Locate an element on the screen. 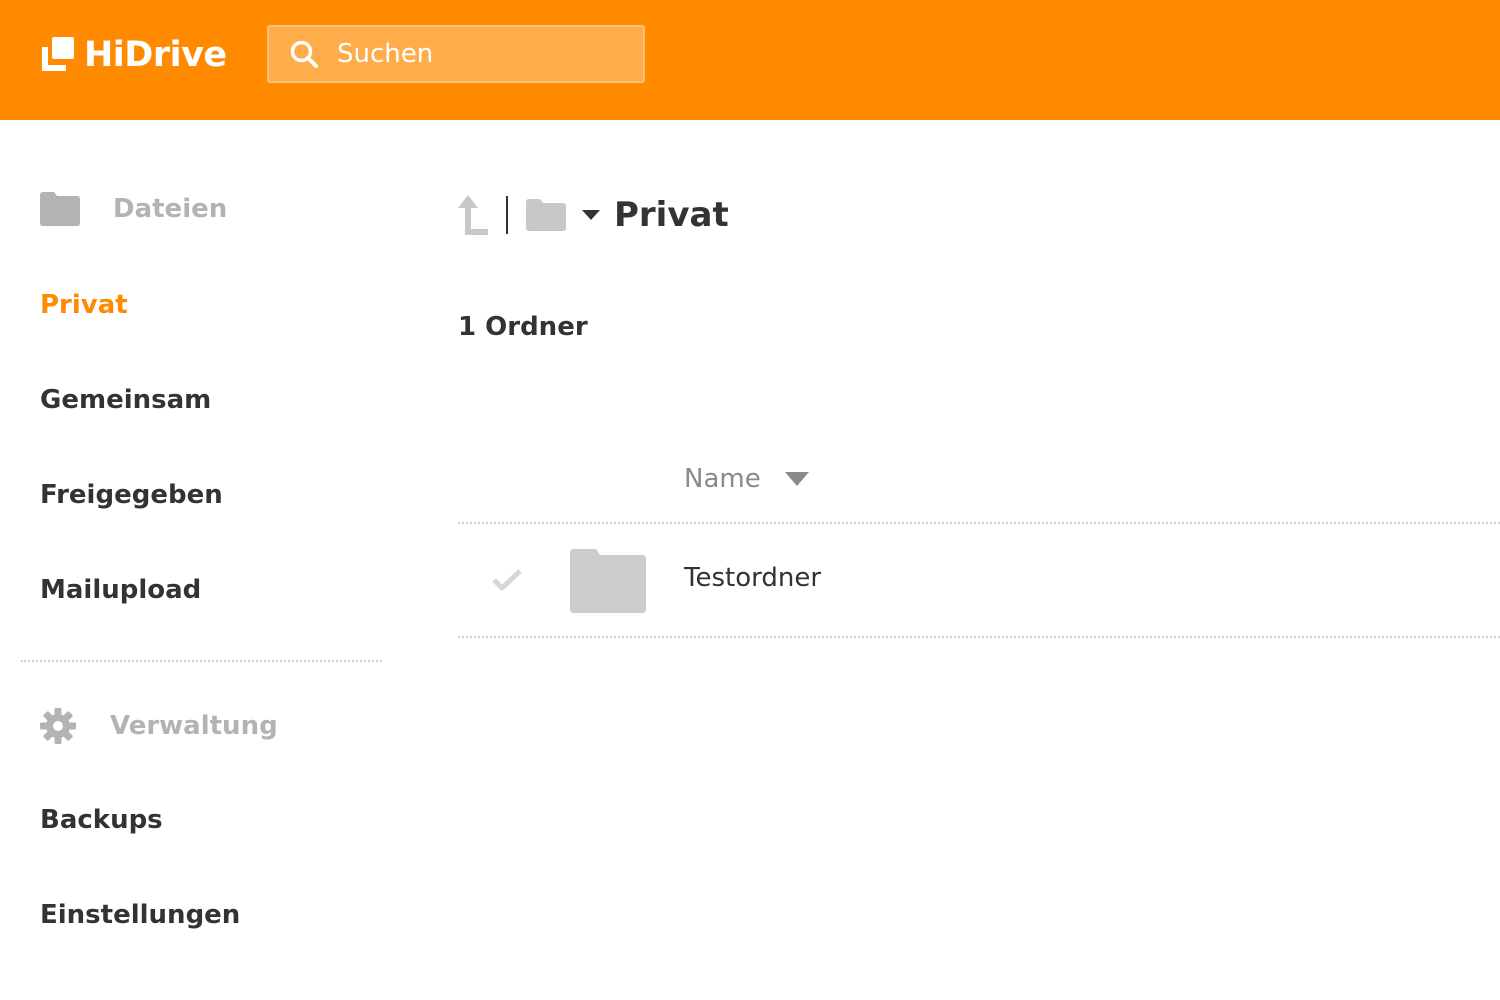 The image size is (1500, 1000). sort-descending-icon is located at coordinates (796, 479).